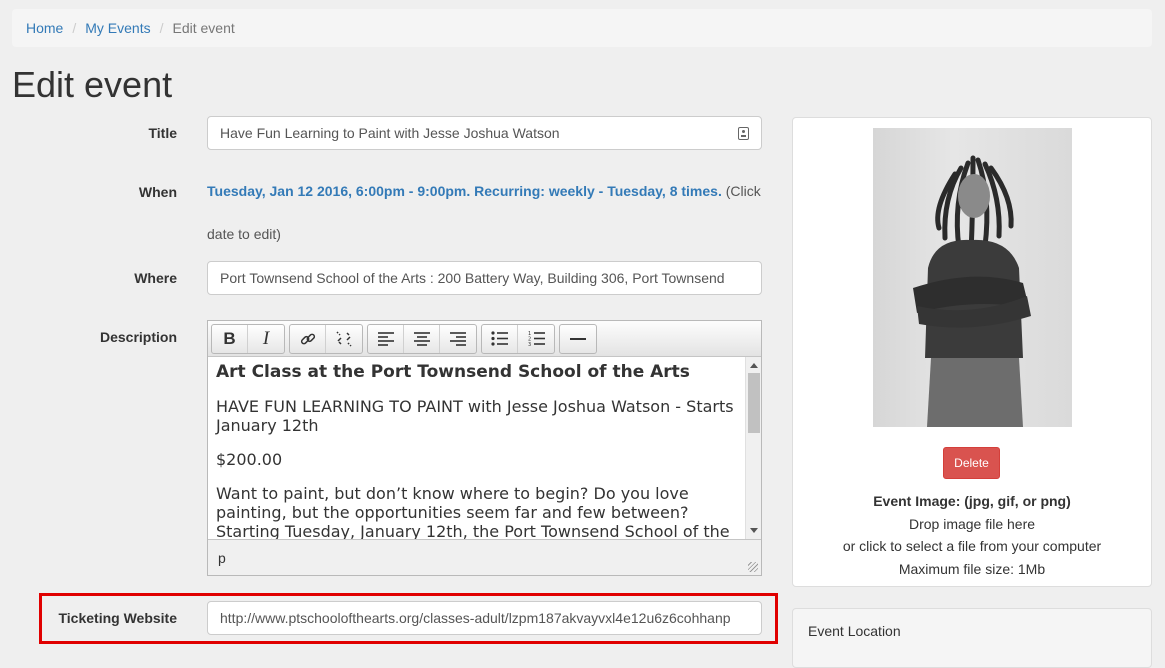 This screenshot has height=668, width=1165. What do you see at coordinates (308, 338) in the screenshot?
I see `link-icon` at bounding box center [308, 338].